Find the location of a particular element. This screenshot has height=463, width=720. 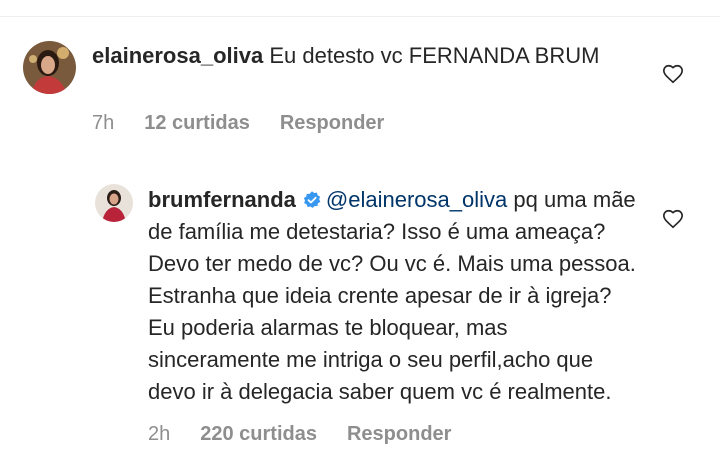

top-divider is located at coordinates (360, 16).